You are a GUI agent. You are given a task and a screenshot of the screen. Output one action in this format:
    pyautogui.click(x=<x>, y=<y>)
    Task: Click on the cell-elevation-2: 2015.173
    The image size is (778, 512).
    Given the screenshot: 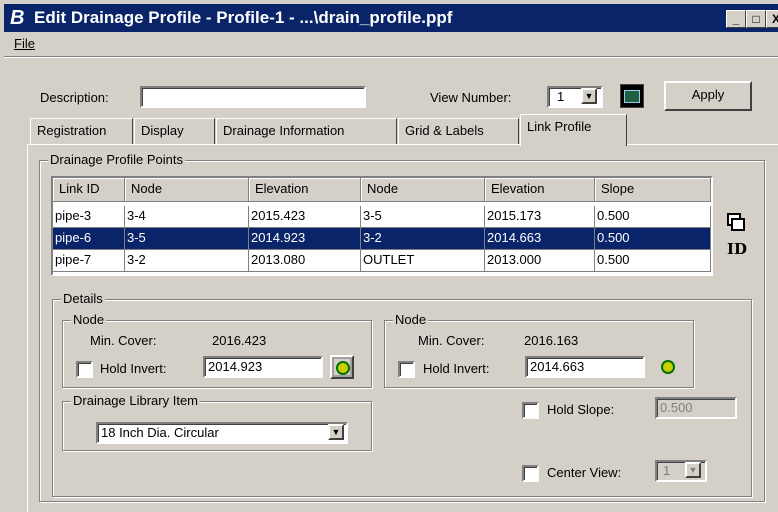 What is the action you would take?
    pyautogui.click(x=540, y=217)
    